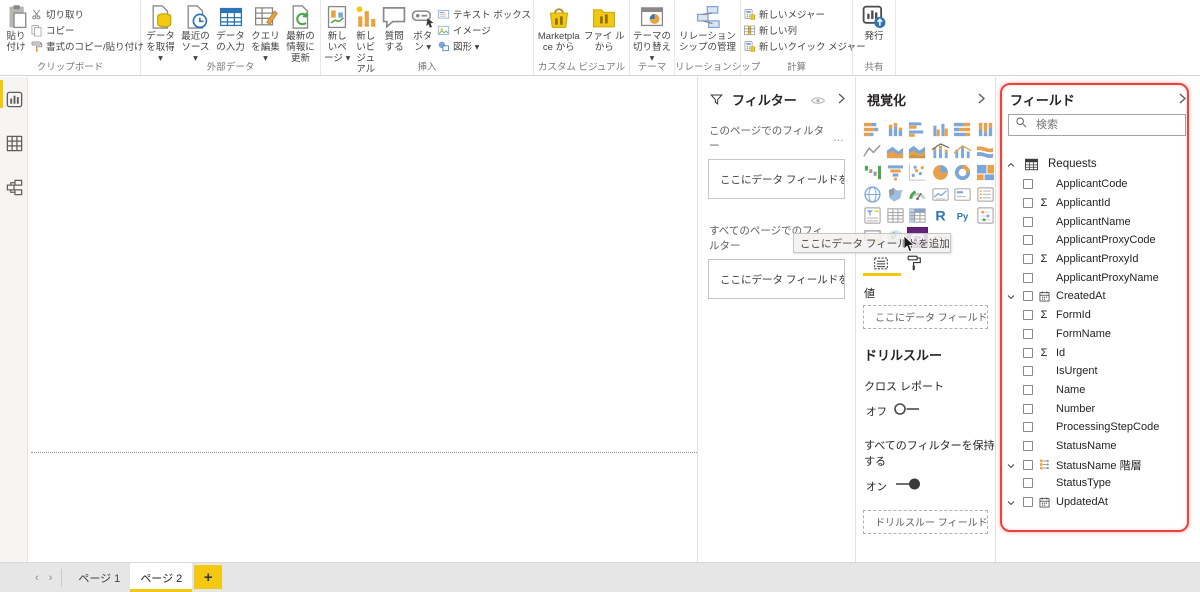 The image size is (1200, 592). I want to click on ribbon-item-edit-queries: クエリを編集 ▾, so click(265, 33).